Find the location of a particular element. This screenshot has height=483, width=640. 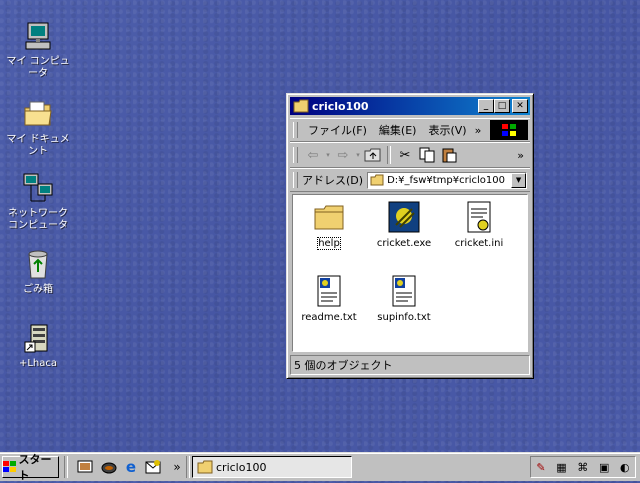

file-item-supinfo-txt: supinfo.txt is located at coordinates (404, 299).